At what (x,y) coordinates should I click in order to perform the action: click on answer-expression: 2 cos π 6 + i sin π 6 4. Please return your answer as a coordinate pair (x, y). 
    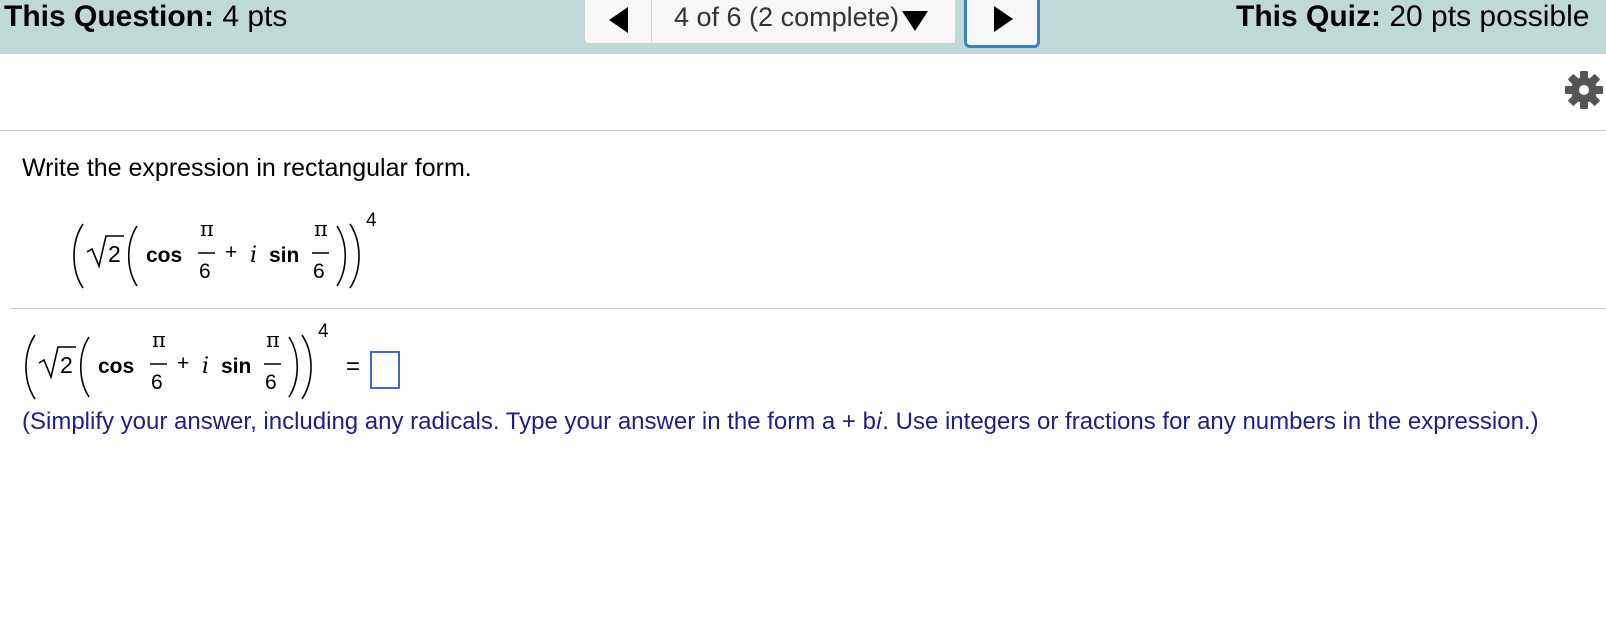
    Looking at the image, I should click on (187, 365).